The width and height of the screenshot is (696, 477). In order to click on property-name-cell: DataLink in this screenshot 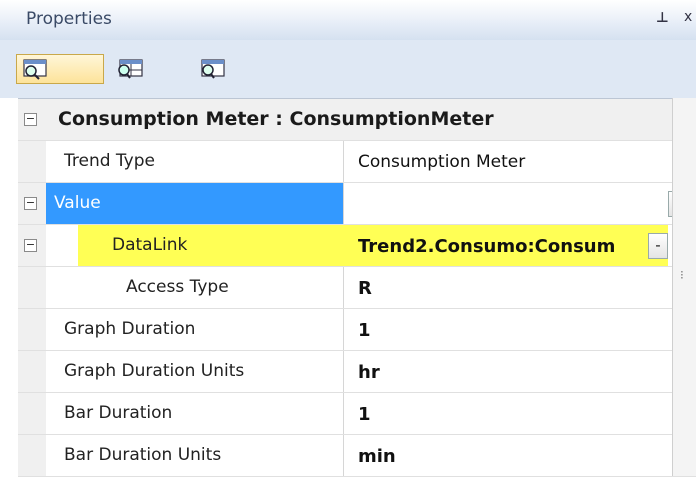, I will do `click(195, 245)`.